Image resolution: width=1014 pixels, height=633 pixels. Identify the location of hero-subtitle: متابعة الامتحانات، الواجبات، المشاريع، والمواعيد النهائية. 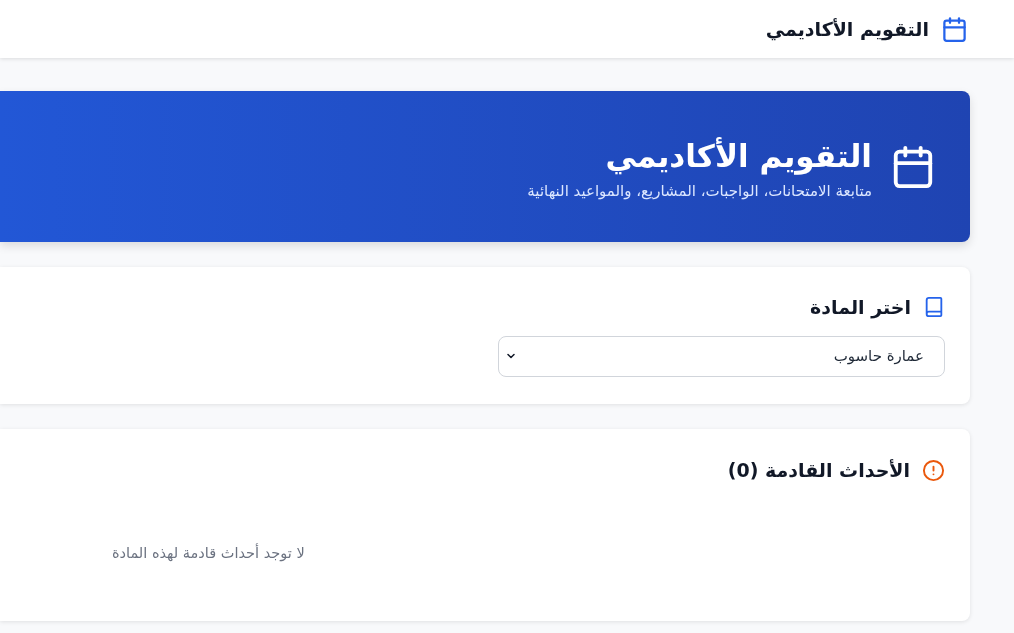
(699, 190).